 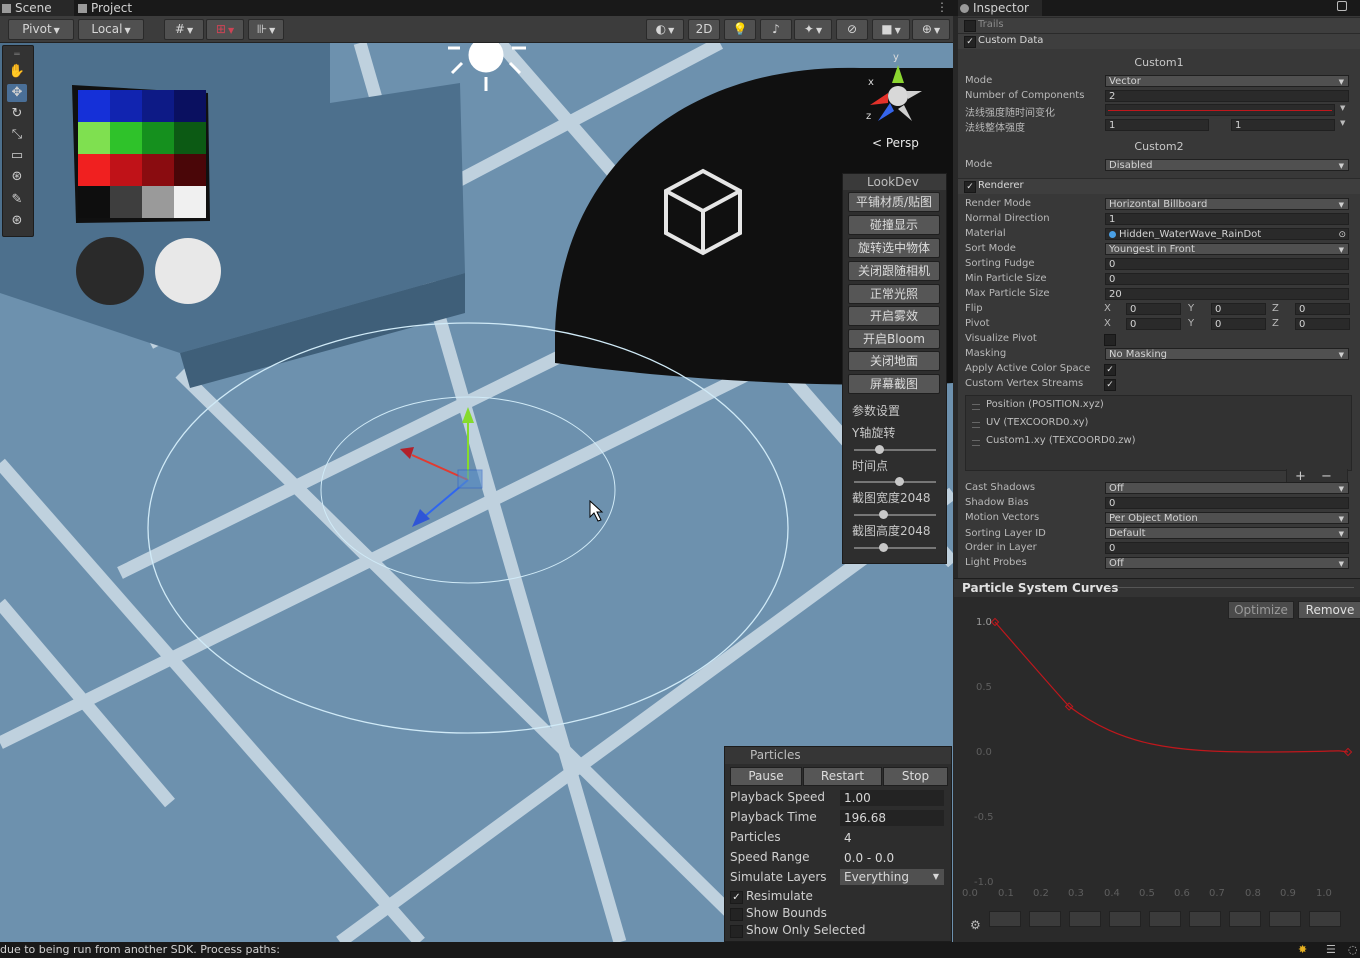 I want to click on curve-preset-flat, so click(x=1005, y=919).